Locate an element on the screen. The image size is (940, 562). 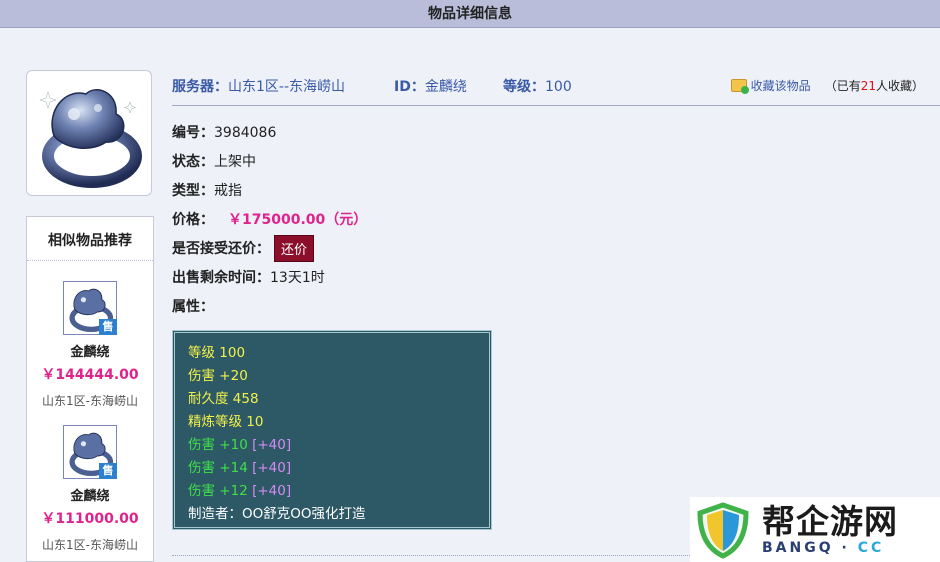
folder-add-icon is located at coordinates (739, 86).